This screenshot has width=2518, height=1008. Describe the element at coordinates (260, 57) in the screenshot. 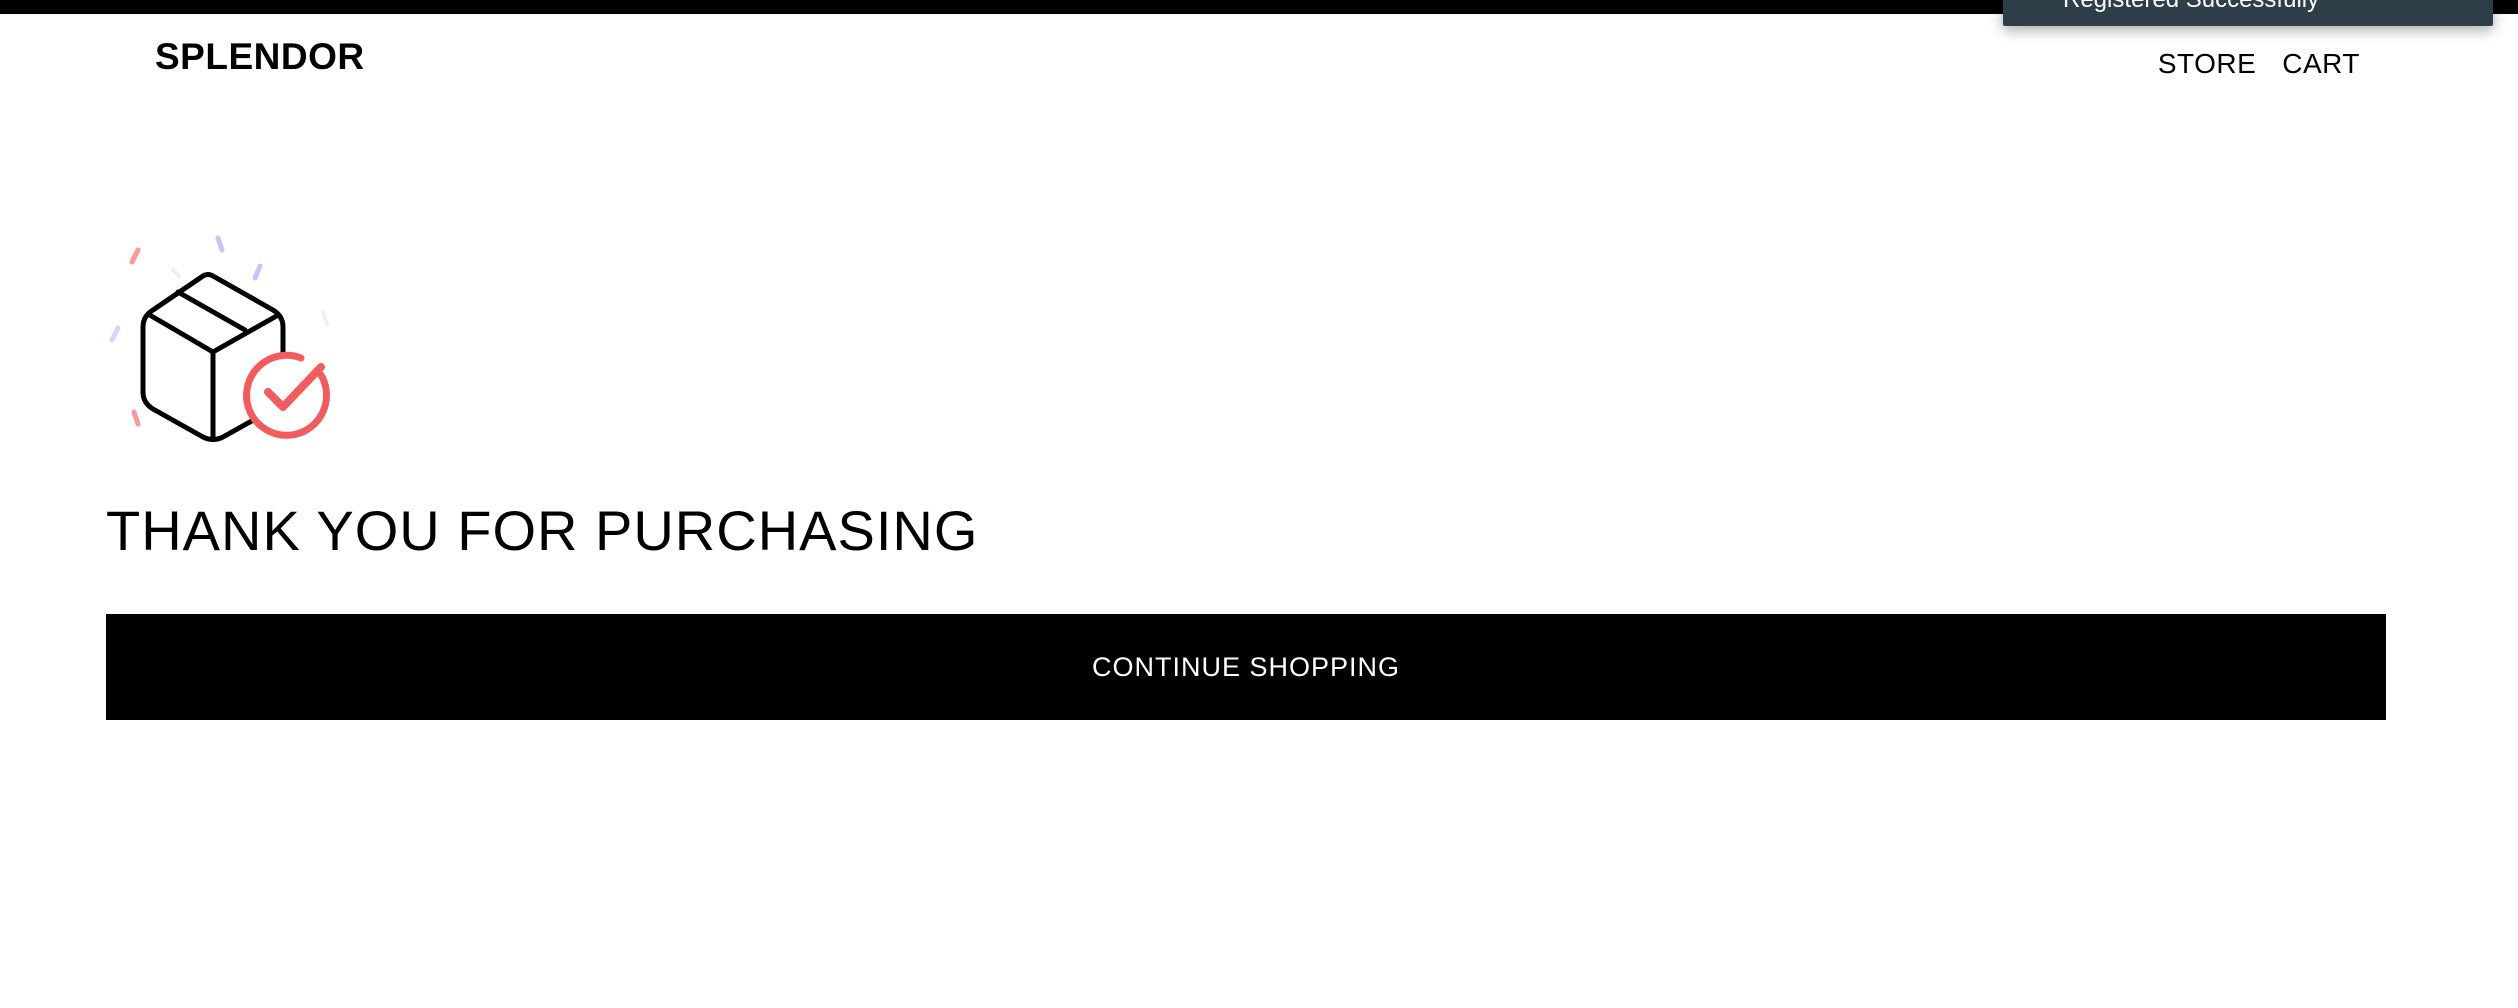

I see `brand-logo: SPLENDOR` at that location.